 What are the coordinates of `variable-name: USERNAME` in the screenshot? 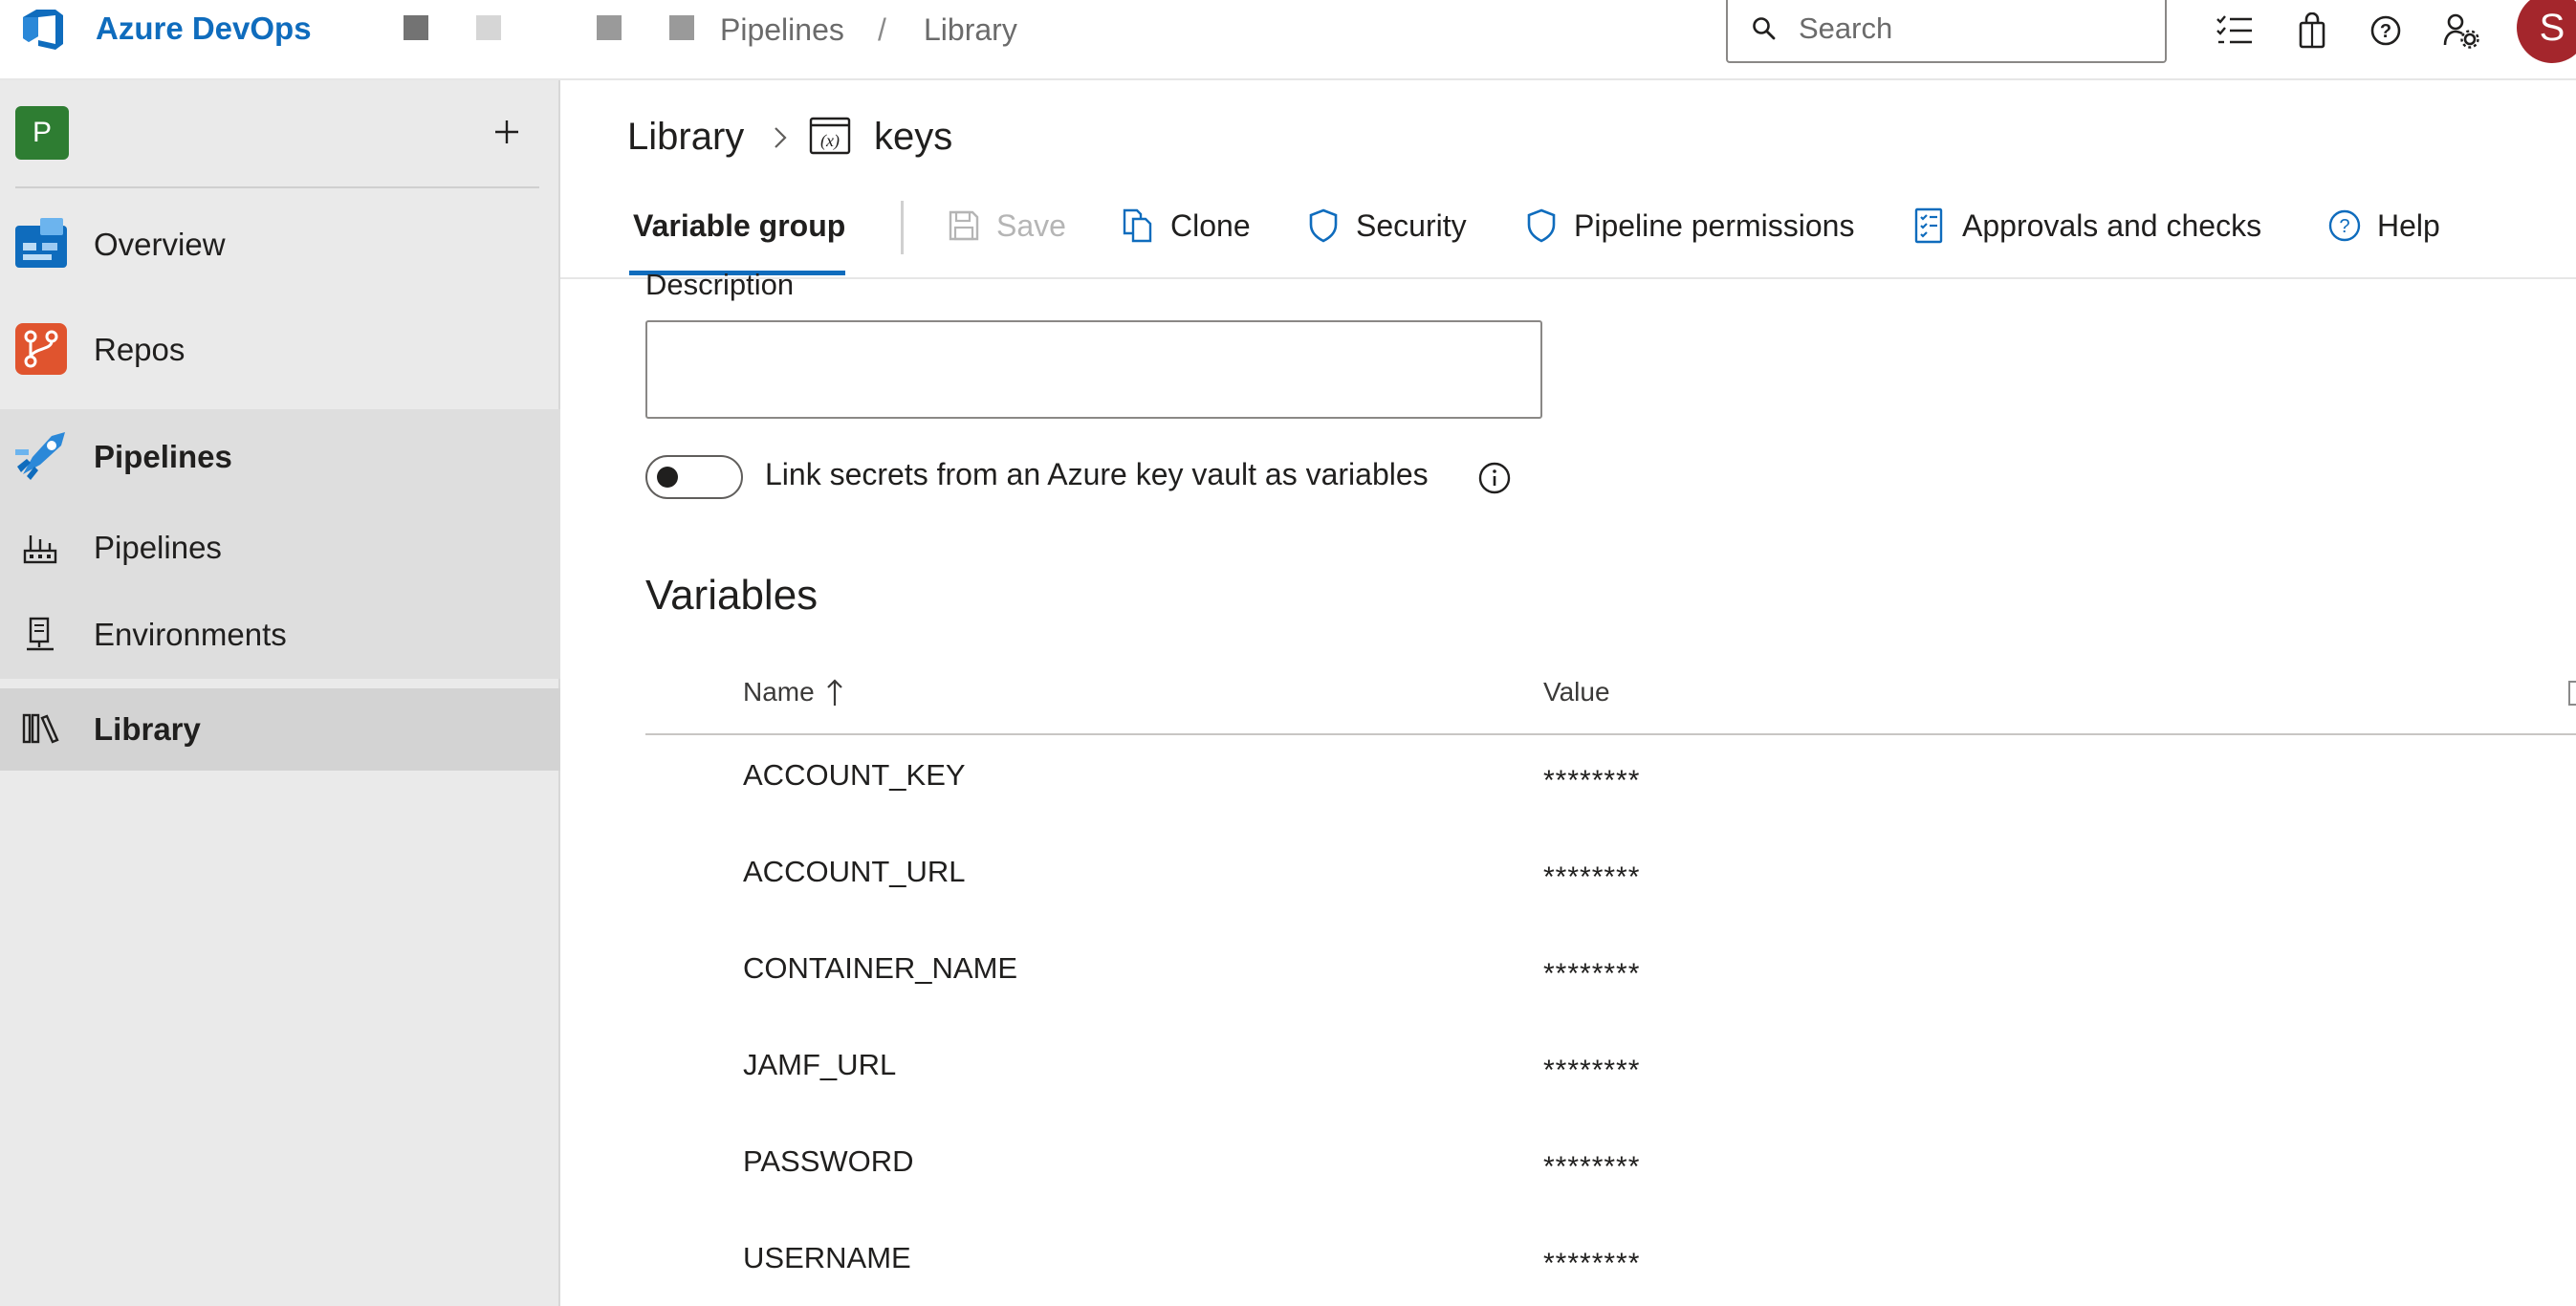 It's located at (827, 1258).